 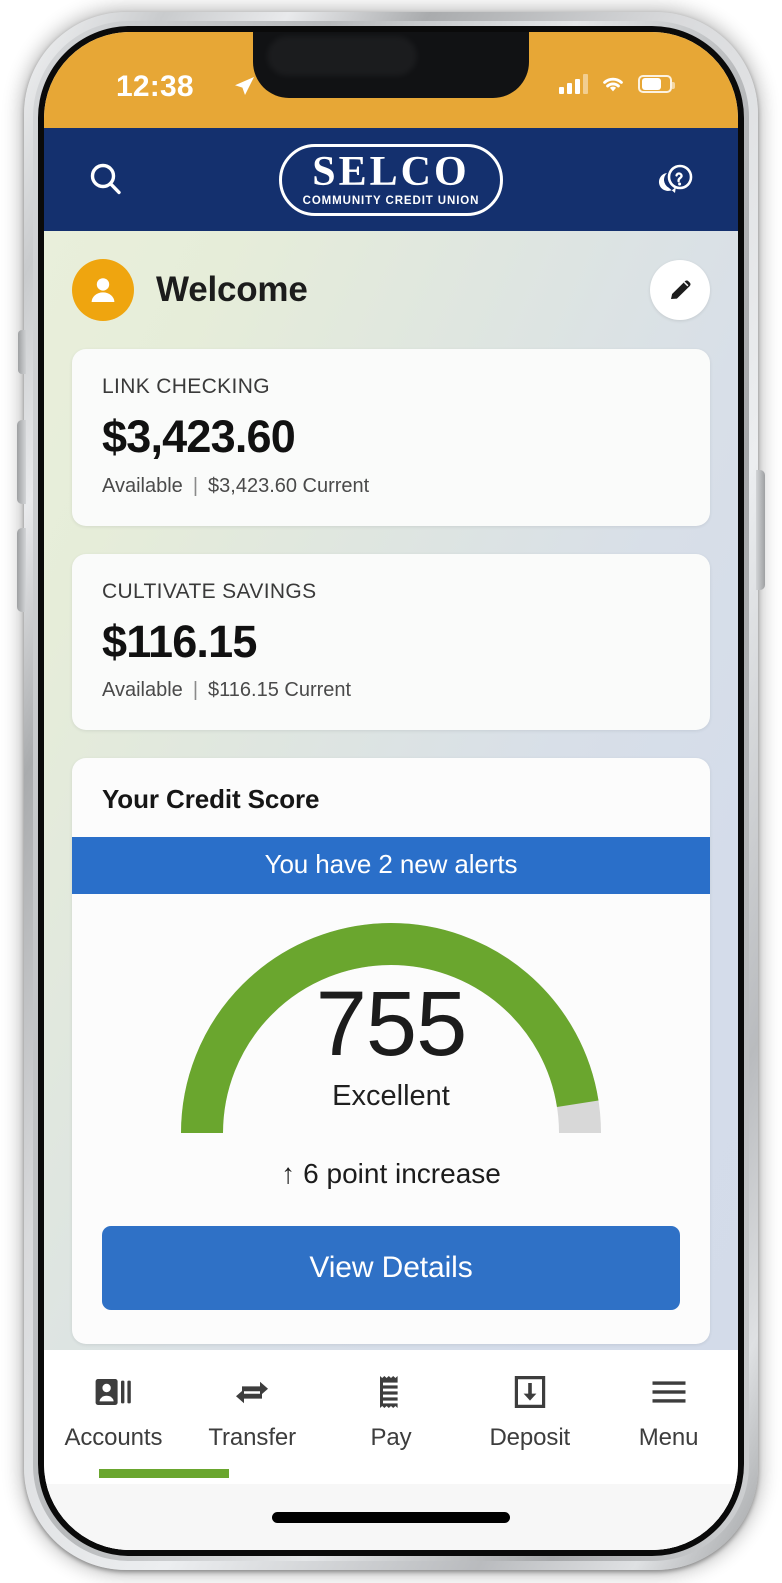 What do you see at coordinates (103, 290) in the screenshot?
I see `person-avatar-icon` at bounding box center [103, 290].